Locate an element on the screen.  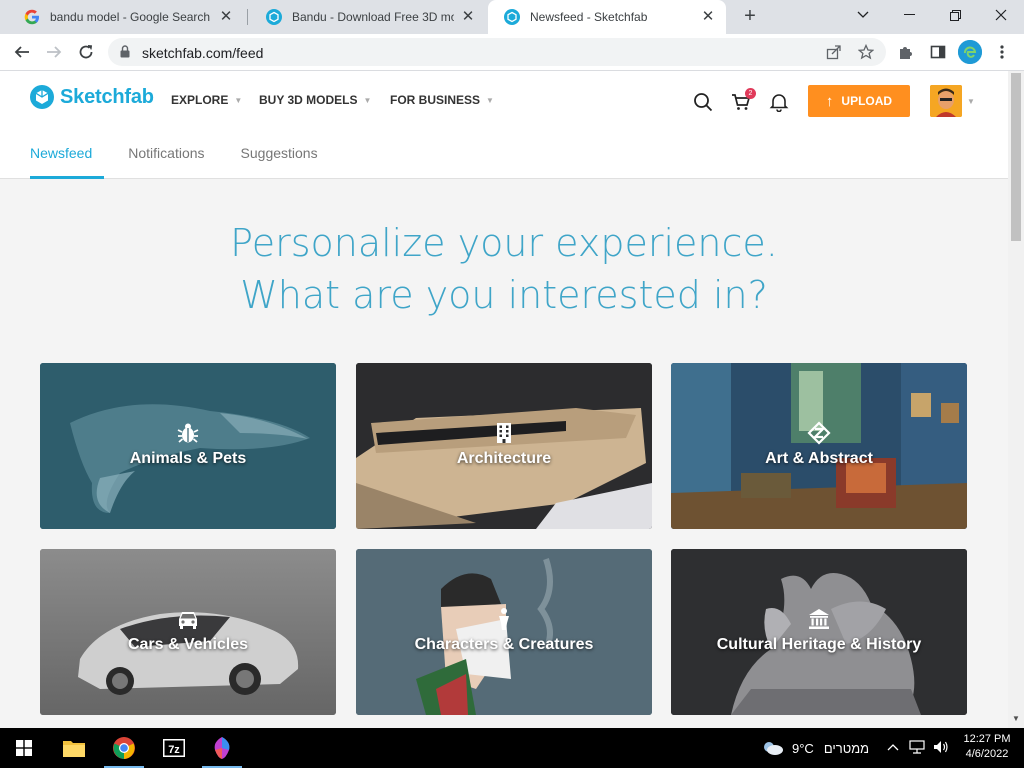
url-text: sketchfab.com/feed is located at coordinates (203, 53).